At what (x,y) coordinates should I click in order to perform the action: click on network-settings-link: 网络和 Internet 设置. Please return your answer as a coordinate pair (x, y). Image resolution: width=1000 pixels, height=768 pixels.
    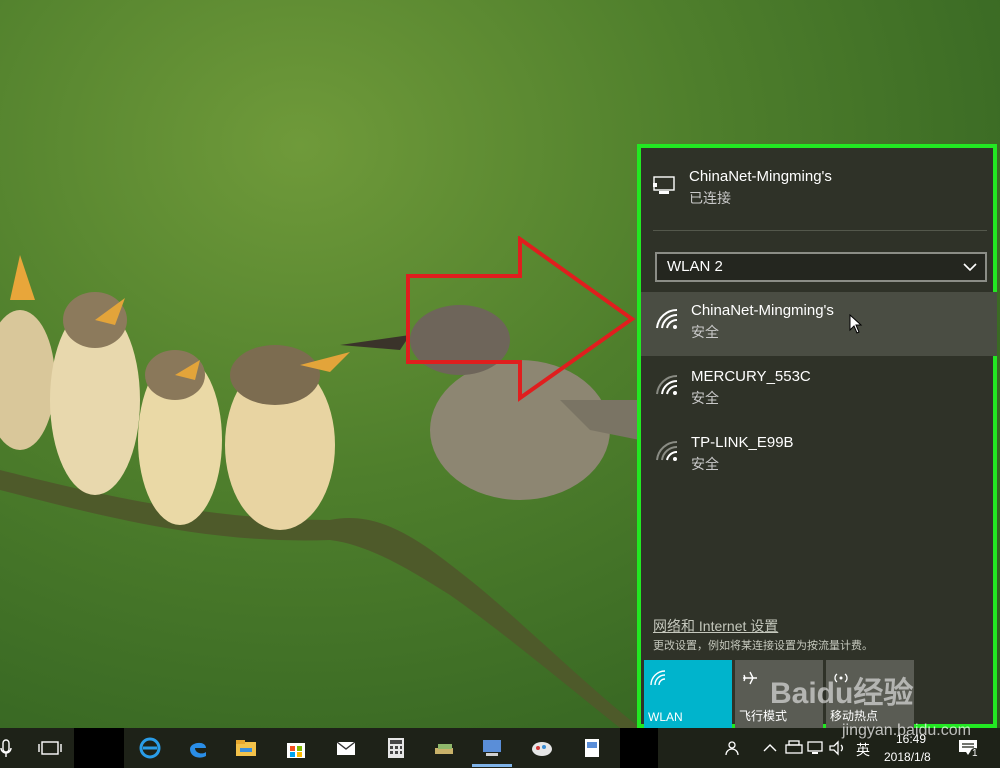
    Looking at the image, I should click on (715, 626).